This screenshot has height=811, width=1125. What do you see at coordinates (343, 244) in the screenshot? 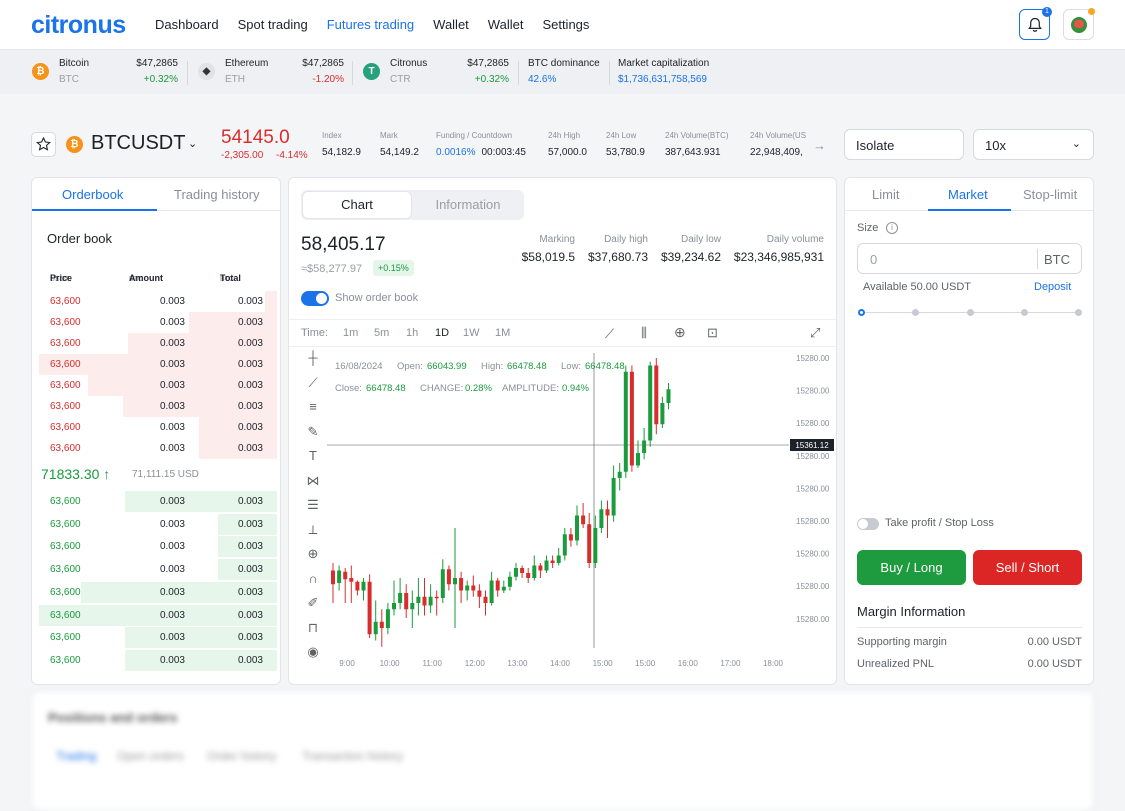
I see `chart-price: 58,405.17` at bounding box center [343, 244].